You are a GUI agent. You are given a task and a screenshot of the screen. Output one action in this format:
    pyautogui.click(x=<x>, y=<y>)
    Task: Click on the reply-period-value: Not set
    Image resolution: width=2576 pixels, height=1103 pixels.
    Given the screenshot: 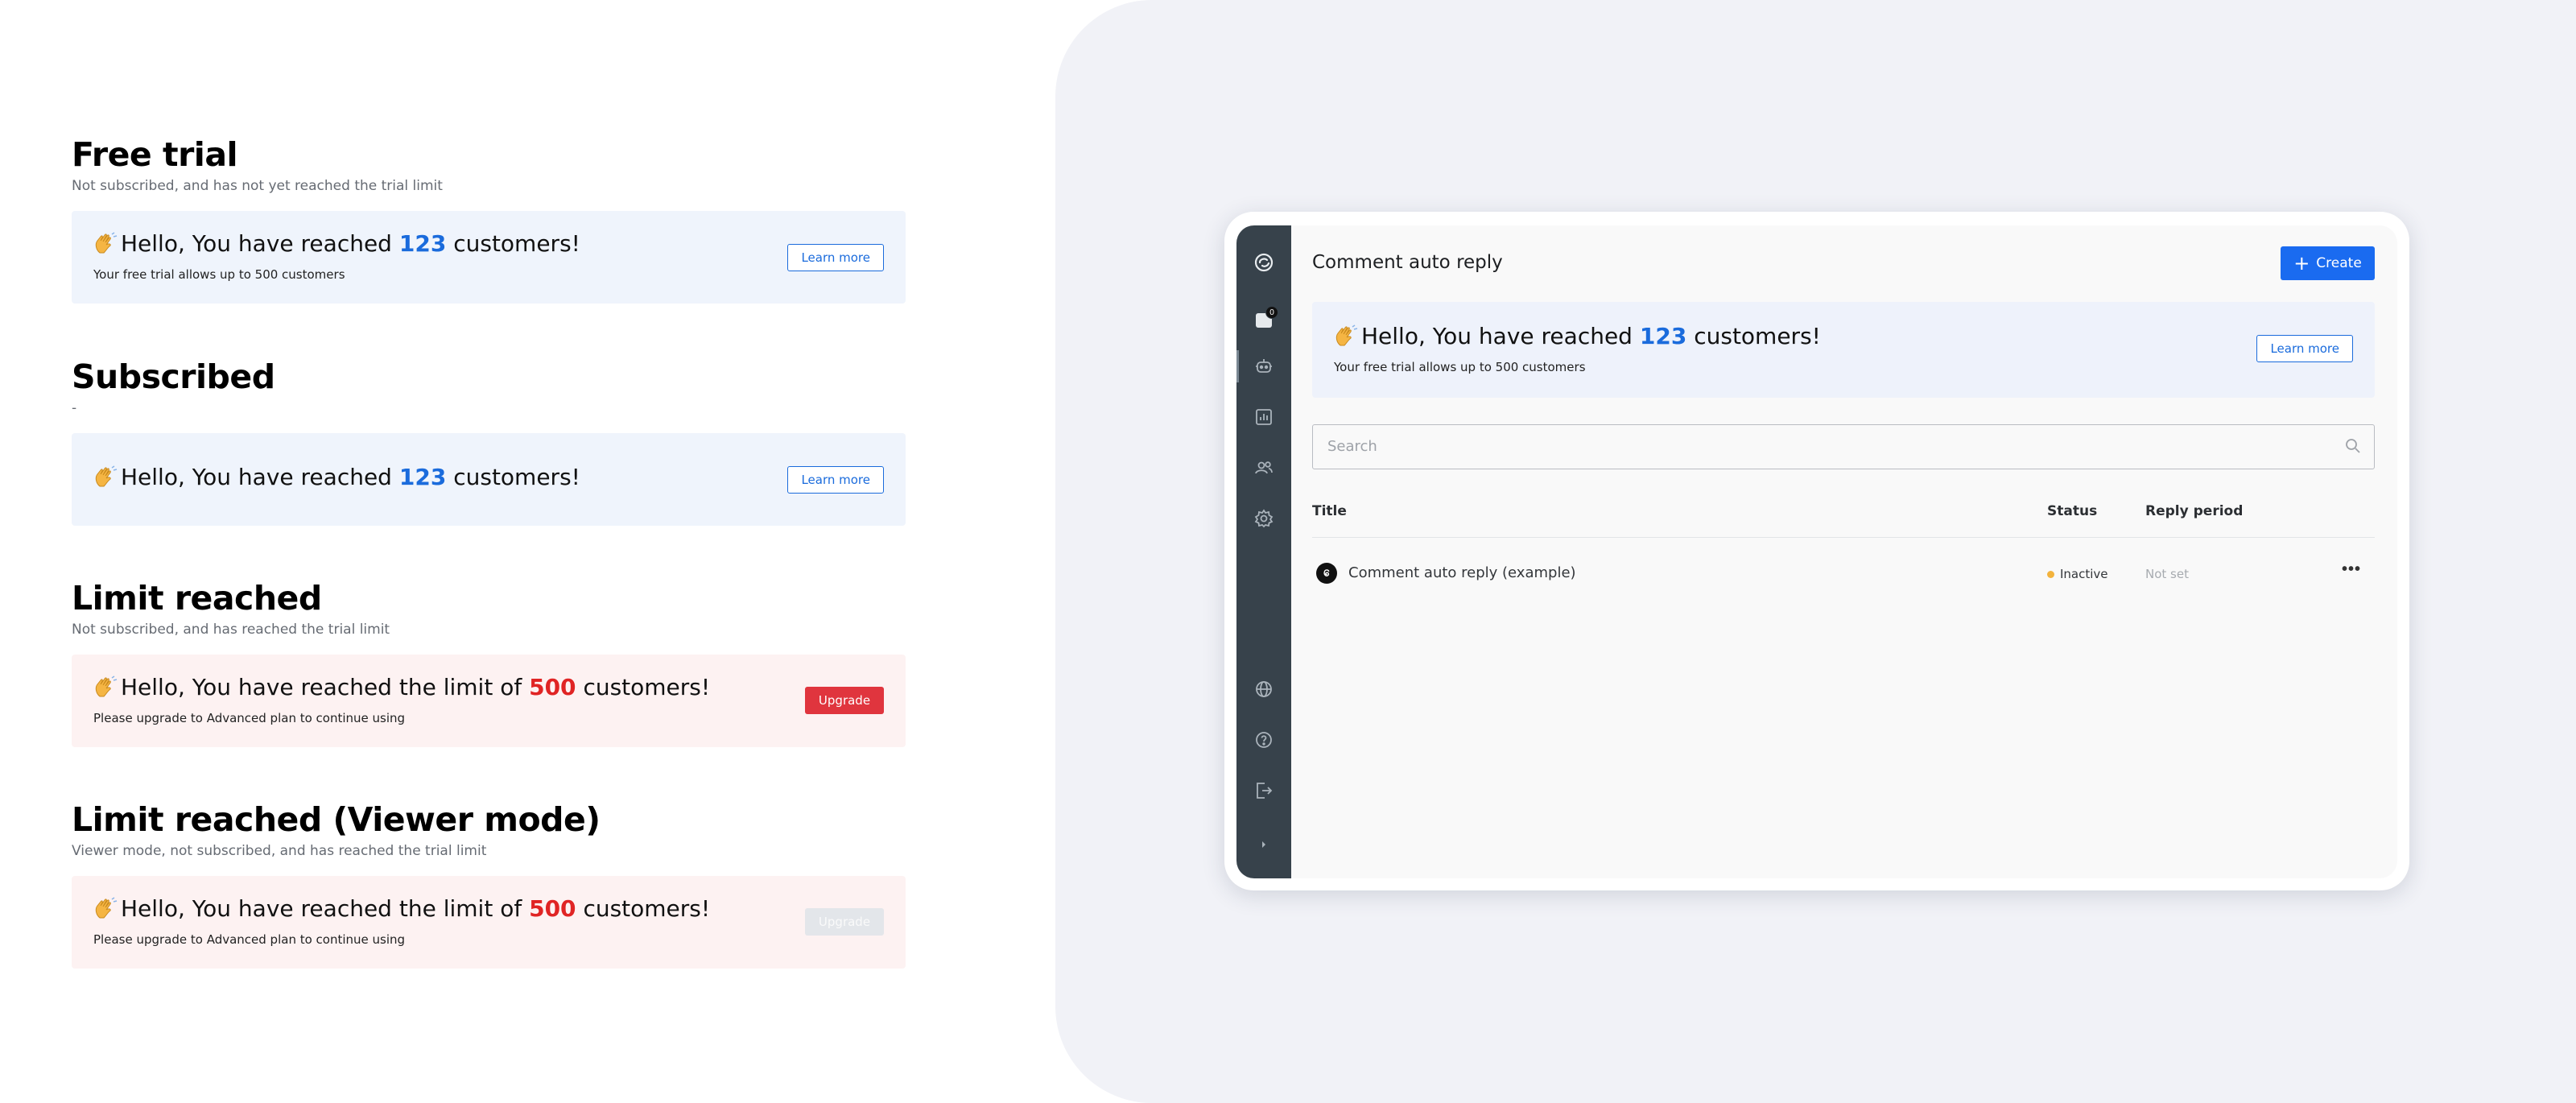 What is the action you would take?
    pyautogui.click(x=2167, y=574)
    